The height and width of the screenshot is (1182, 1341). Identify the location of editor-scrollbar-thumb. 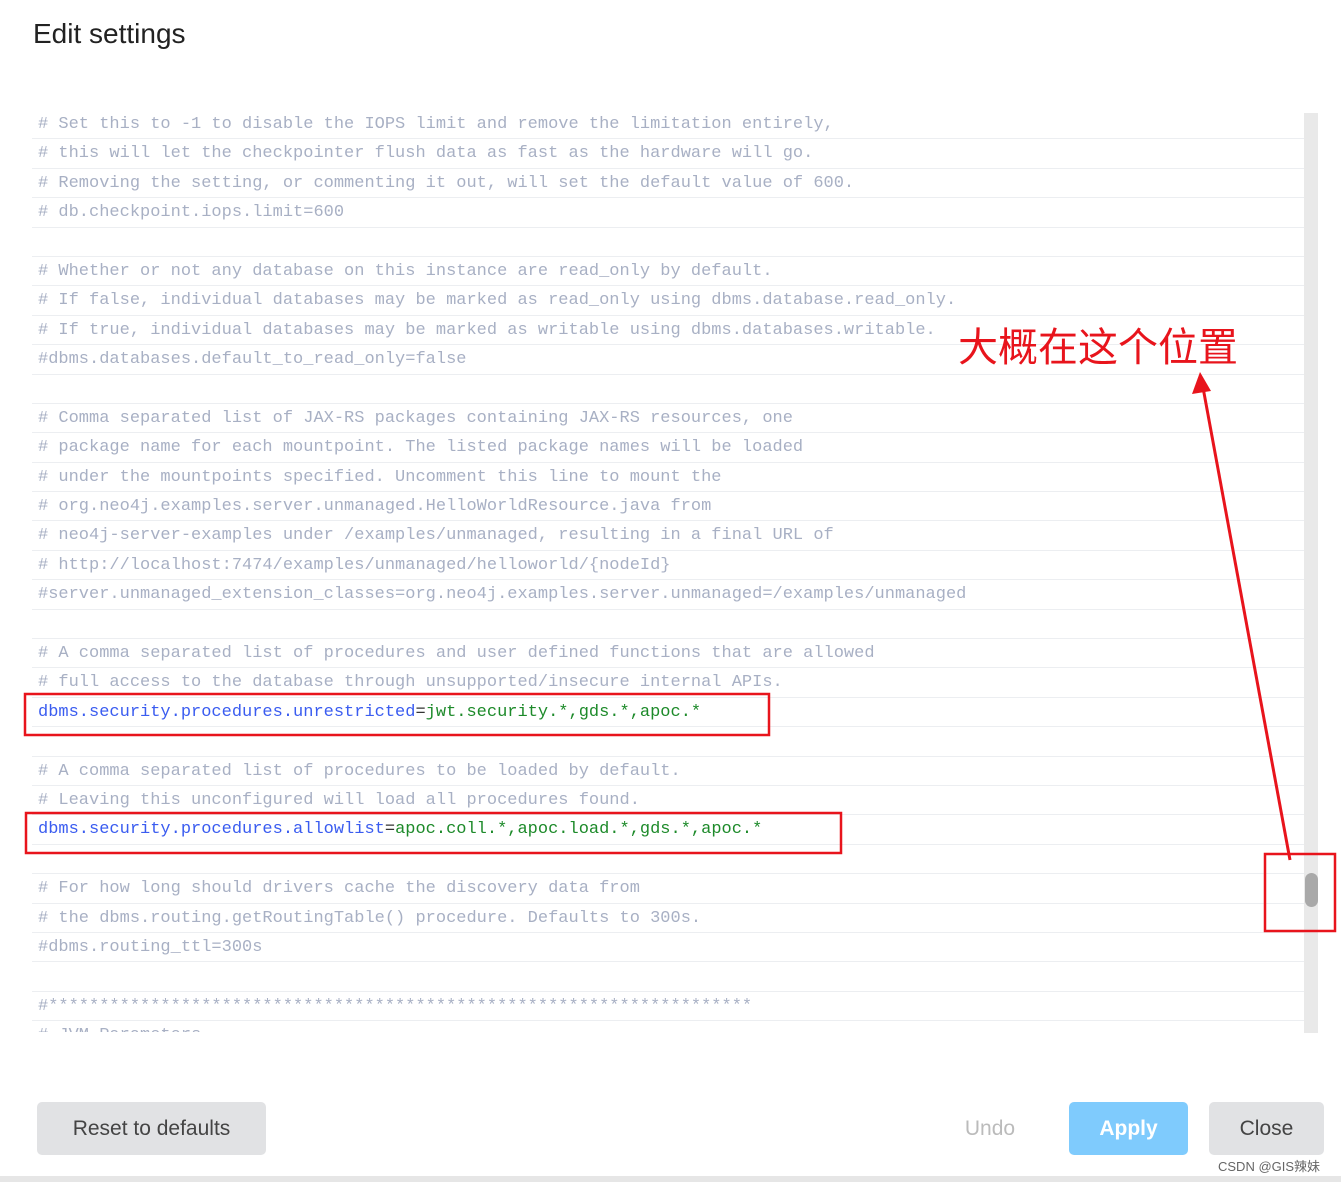
(1311, 890).